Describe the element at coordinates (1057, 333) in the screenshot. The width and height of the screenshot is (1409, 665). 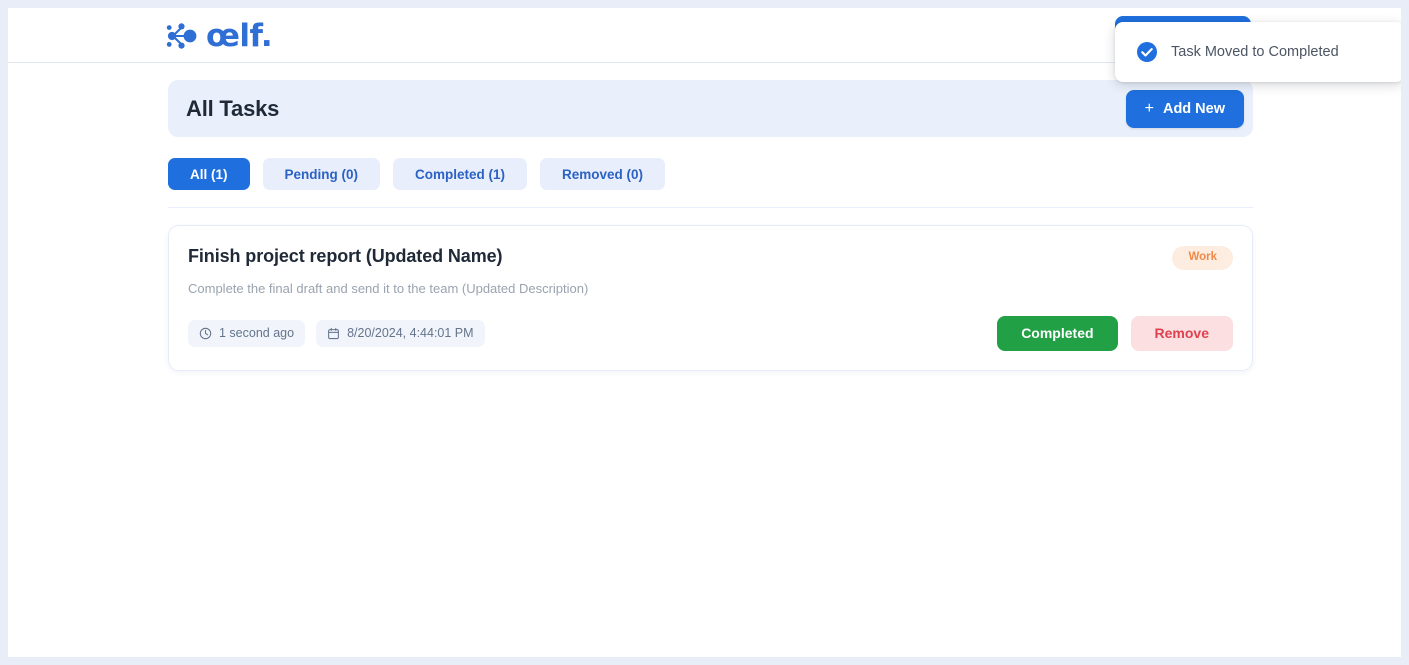
I see `mark-completed-button: Completed` at that location.